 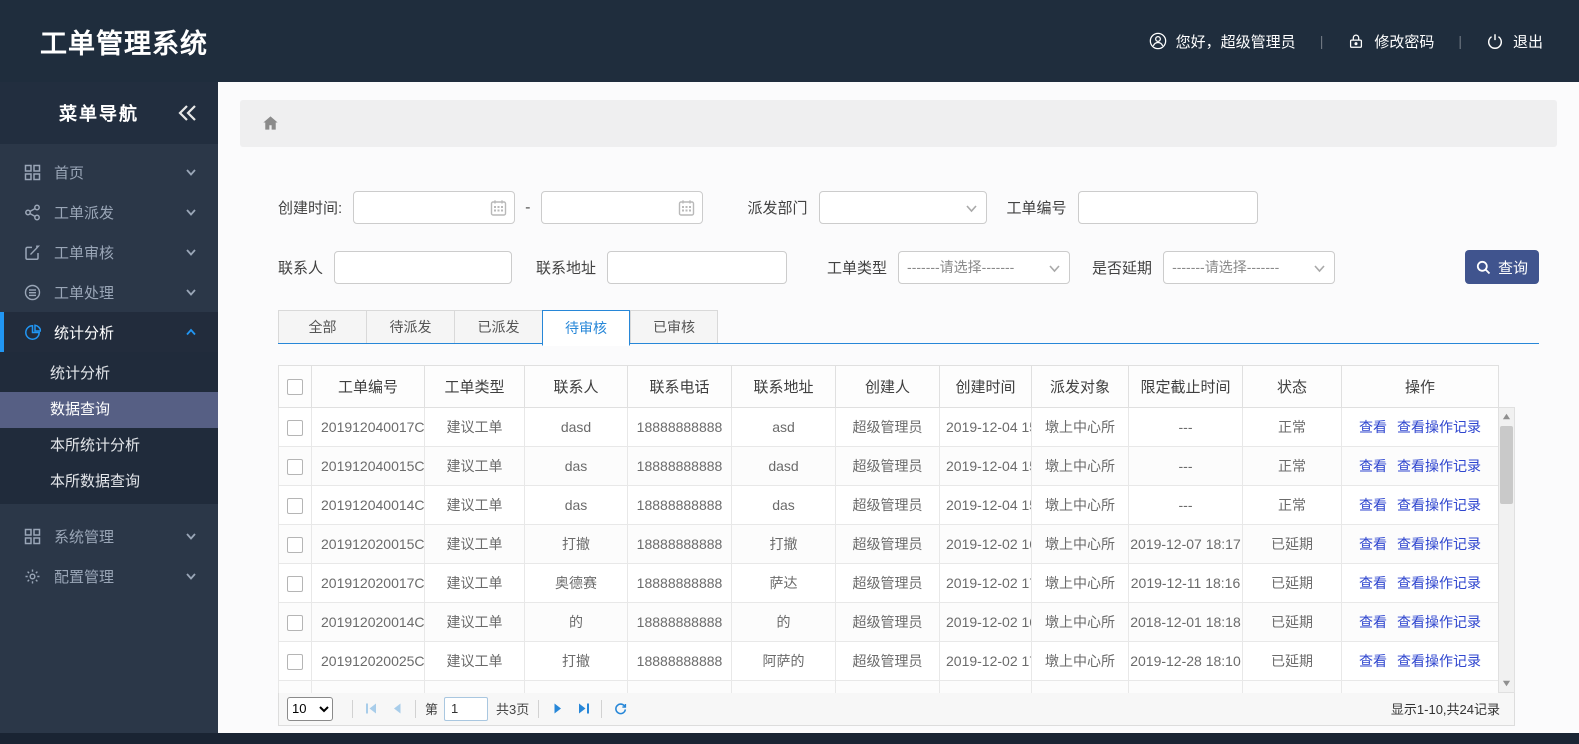 What do you see at coordinates (620, 709) in the screenshot?
I see `refresh-icon` at bounding box center [620, 709].